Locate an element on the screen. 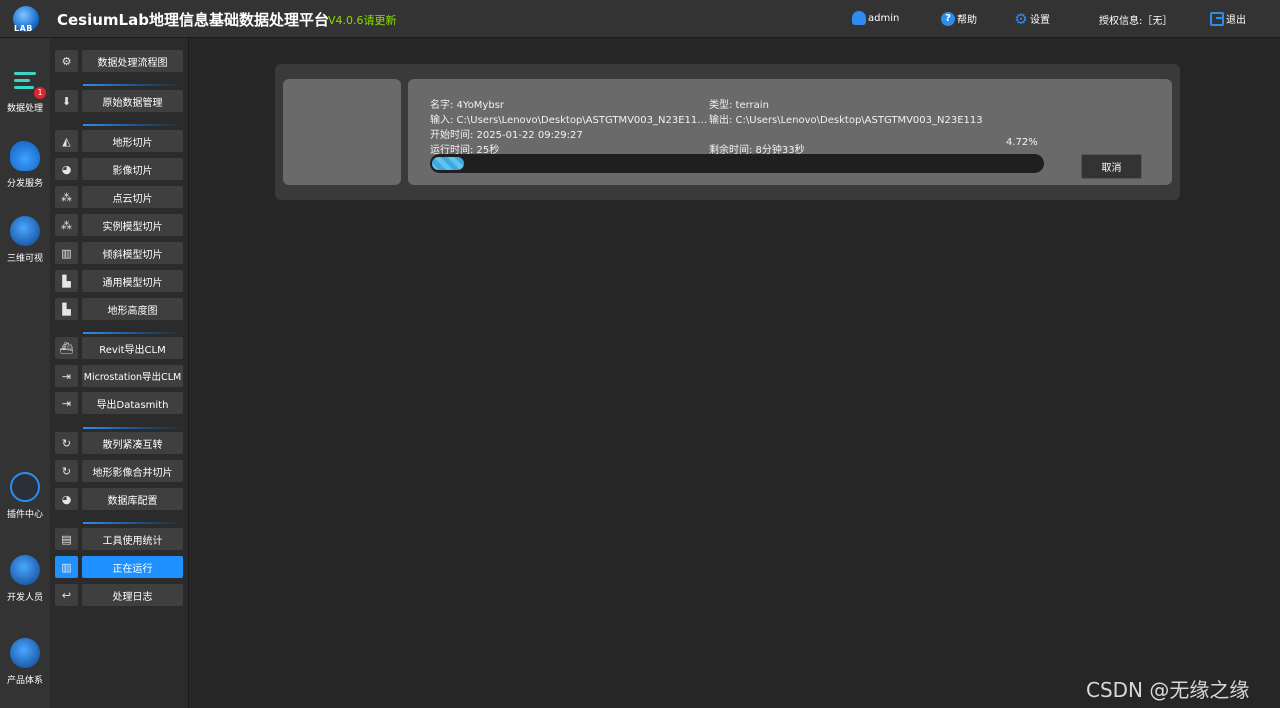 This screenshot has height=708, width=1280. nav-data-process: 1 数据处理 is located at coordinates (25, 90).